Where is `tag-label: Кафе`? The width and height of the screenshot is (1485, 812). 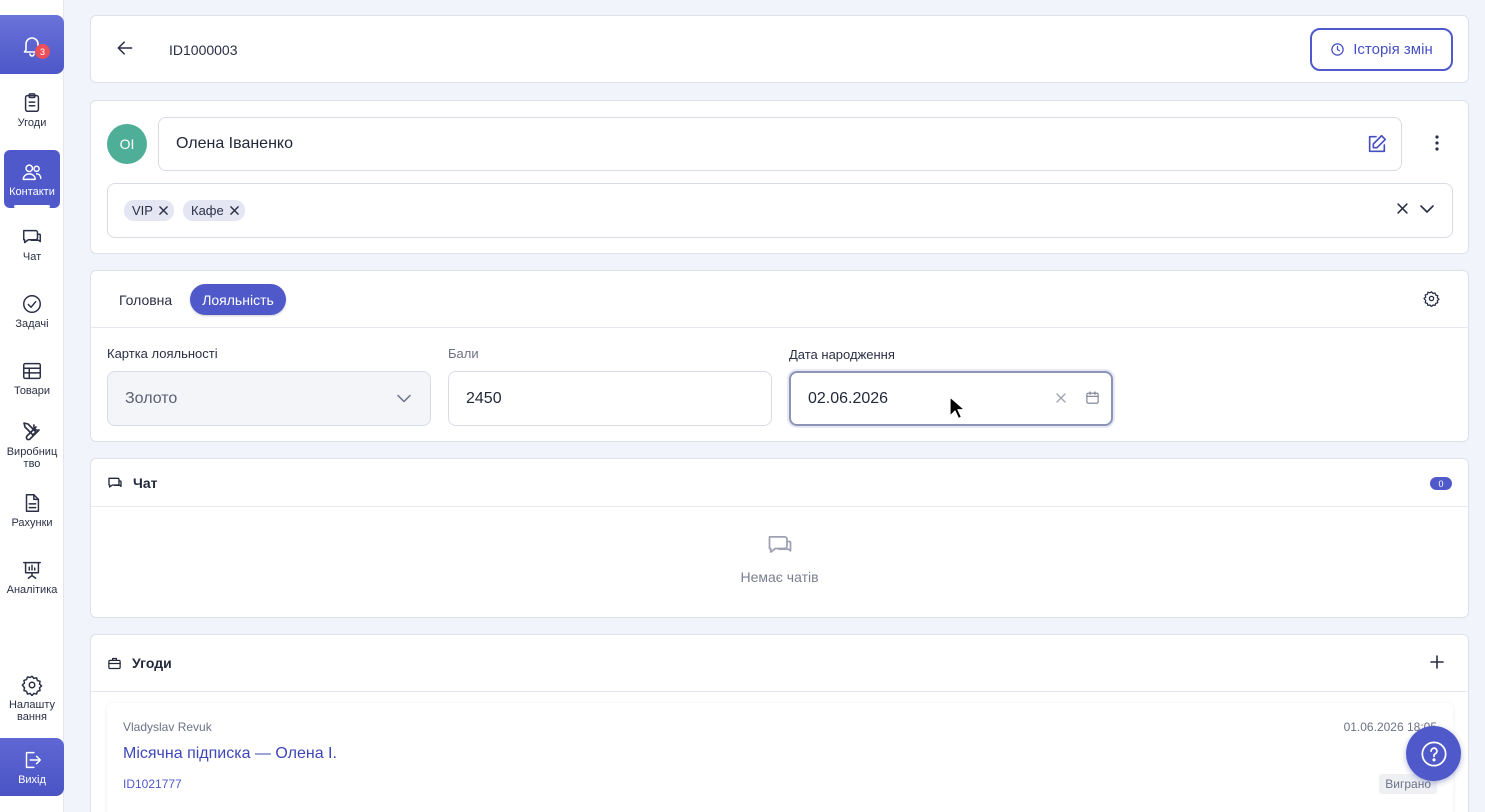
tag-label: Кафе is located at coordinates (207, 210).